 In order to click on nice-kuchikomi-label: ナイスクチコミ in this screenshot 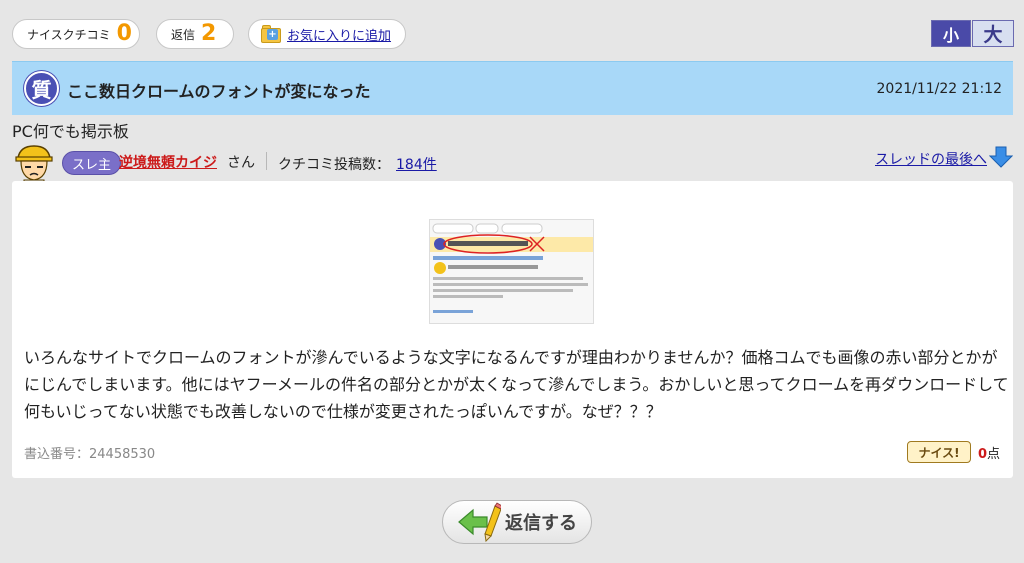, I will do `click(69, 34)`.